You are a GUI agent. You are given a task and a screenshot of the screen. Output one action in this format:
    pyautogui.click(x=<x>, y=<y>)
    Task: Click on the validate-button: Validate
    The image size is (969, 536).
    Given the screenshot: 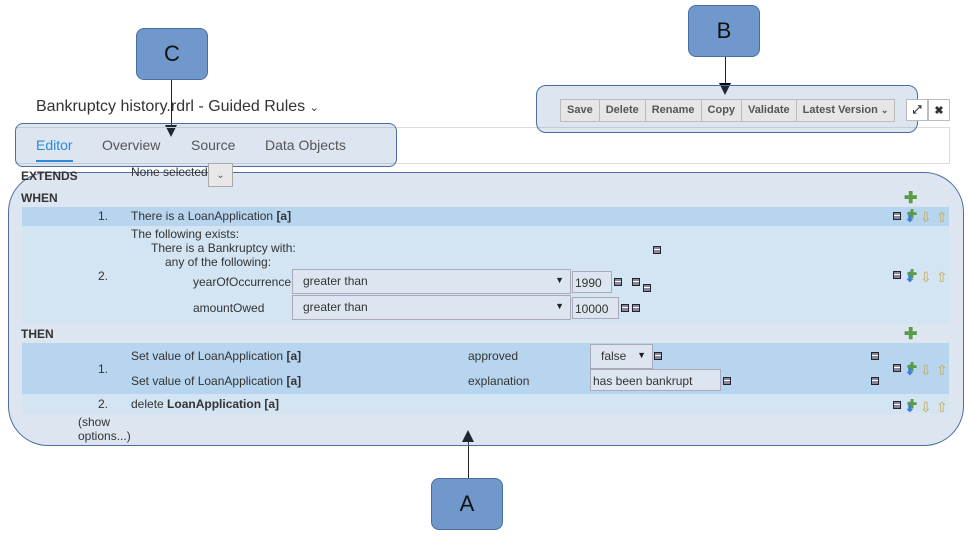 What is the action you would take?
    pyautogui.click(x=769, y=110)
    